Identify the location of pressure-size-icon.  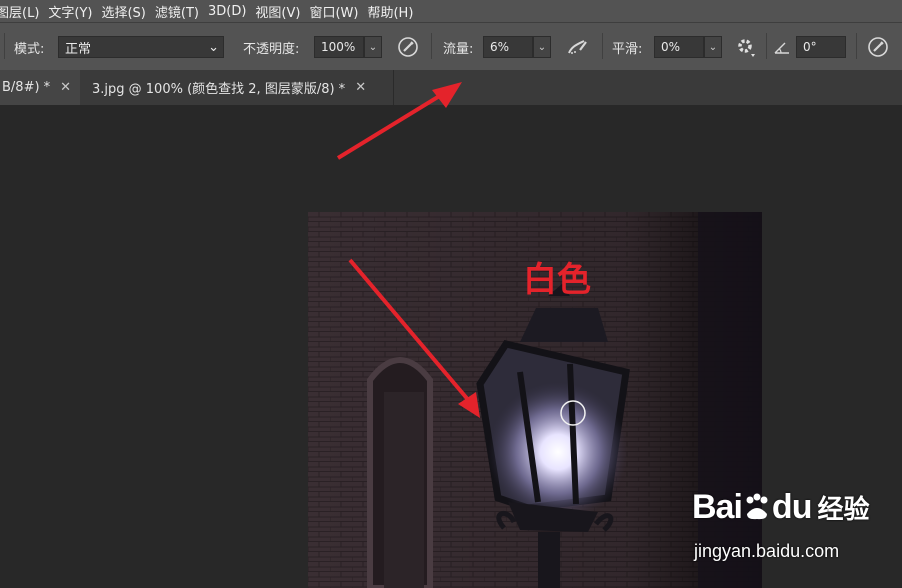
(878, 47).